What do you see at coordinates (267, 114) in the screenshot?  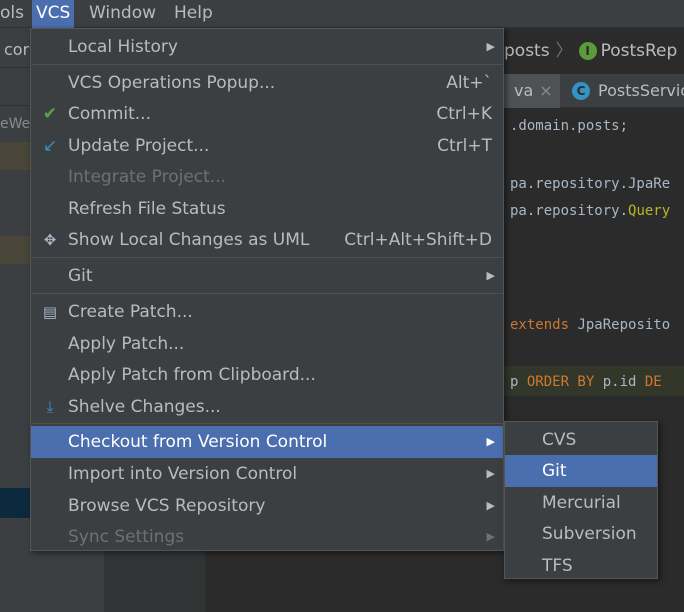 I see `menu-item-commit: ✔ Commit... Ctrl+K` at bounding box center [267, 114].